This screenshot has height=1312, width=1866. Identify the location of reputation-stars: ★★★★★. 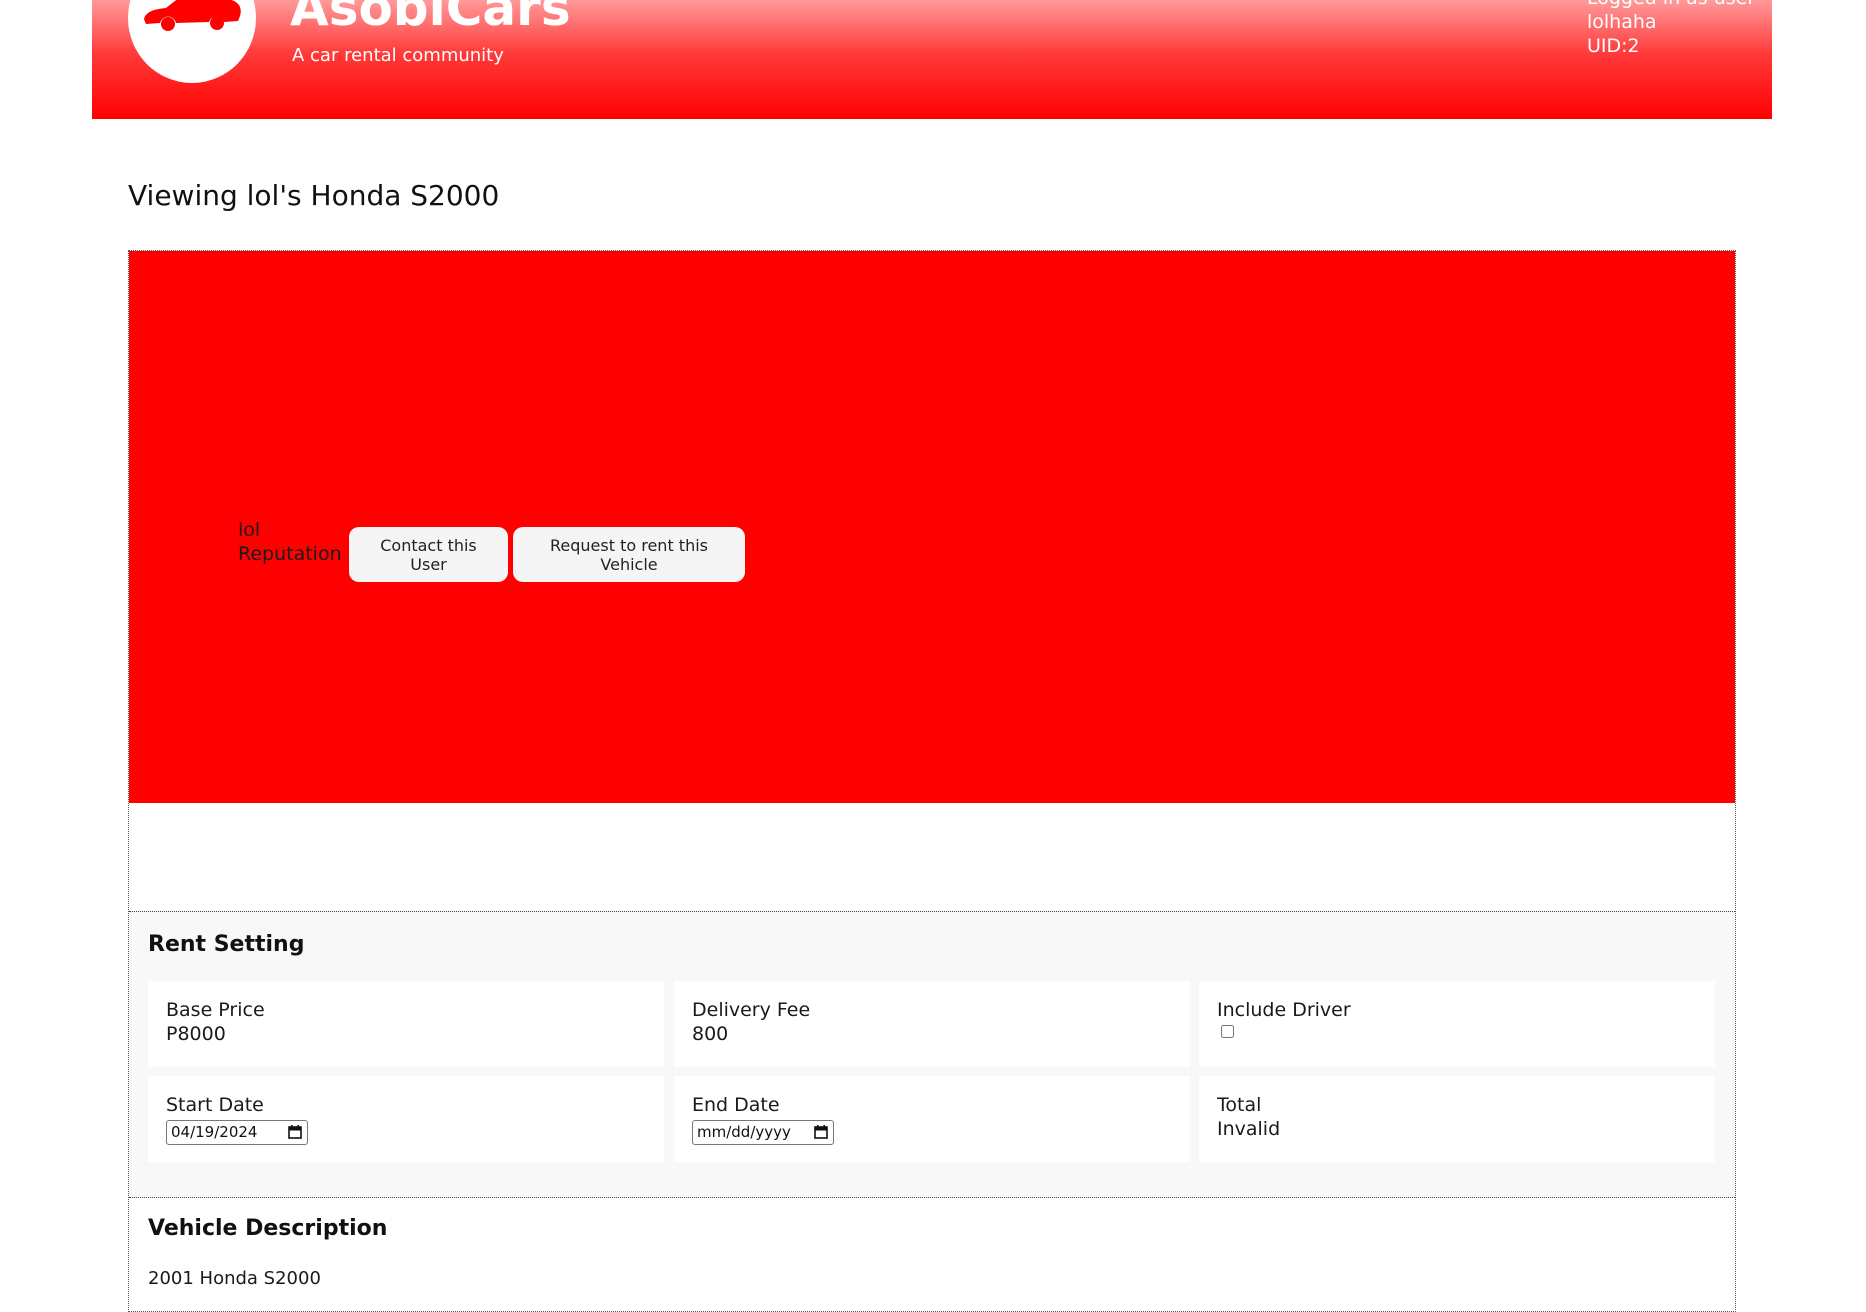
(288, 579).